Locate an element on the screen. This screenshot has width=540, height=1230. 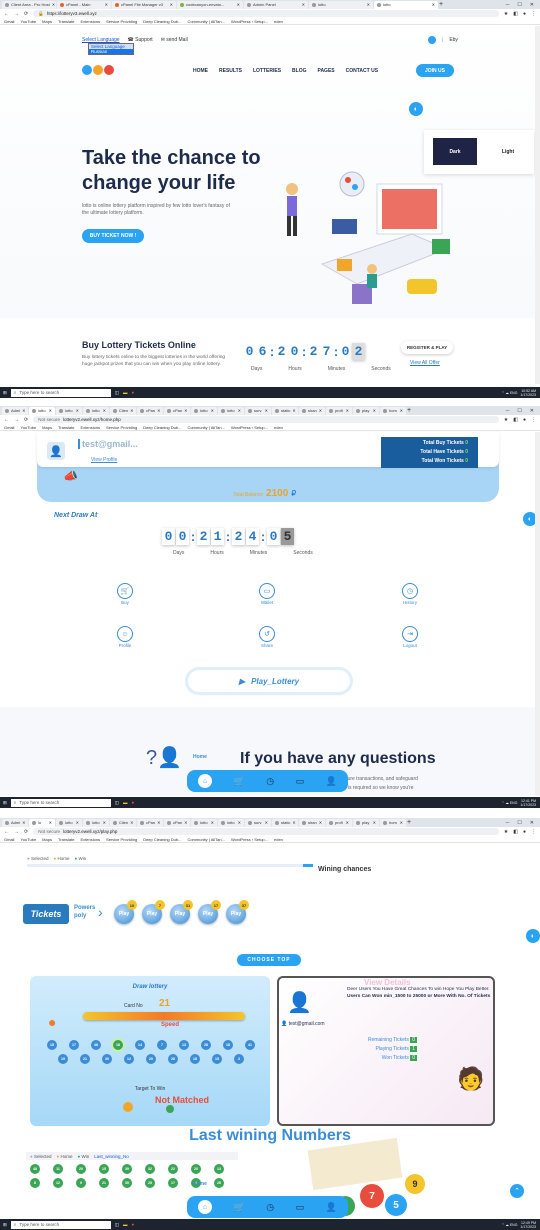
bookmark: Translate is located at coordinates (66, 21).